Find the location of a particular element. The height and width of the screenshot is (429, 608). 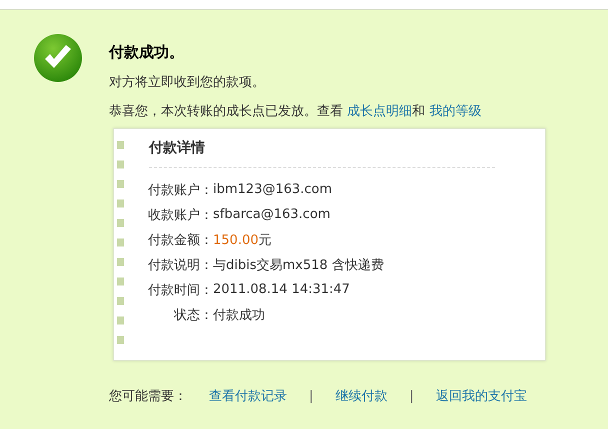

details-title: 付款详情 is located at coordinates (177, 148).